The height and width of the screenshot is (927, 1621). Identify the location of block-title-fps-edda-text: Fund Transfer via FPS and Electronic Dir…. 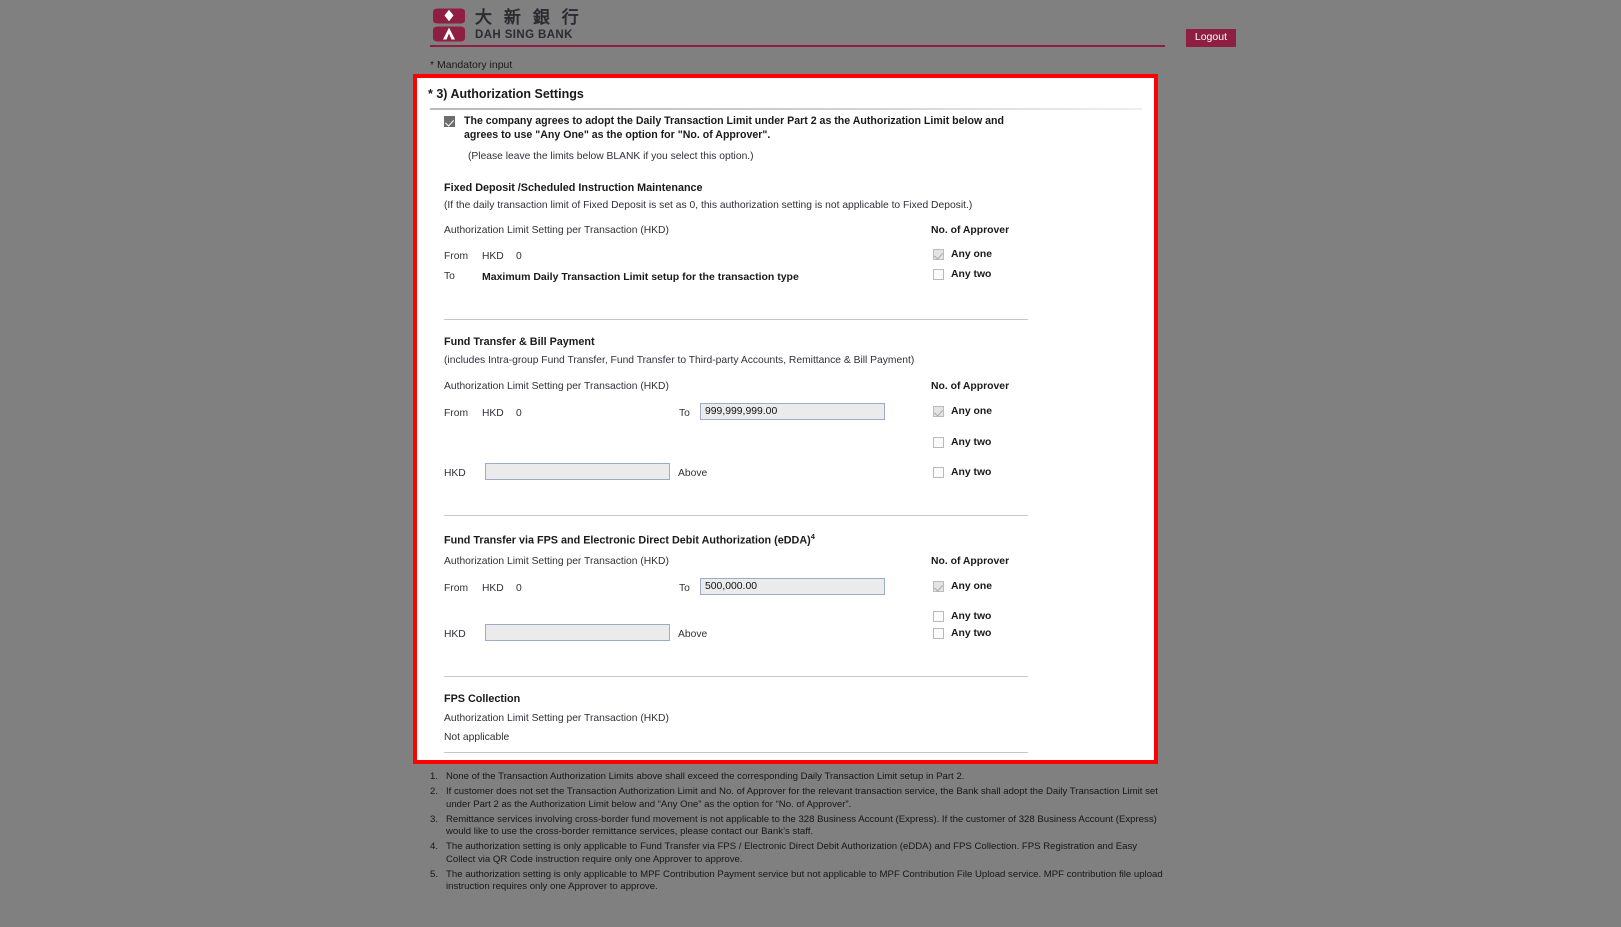
(627, 540).